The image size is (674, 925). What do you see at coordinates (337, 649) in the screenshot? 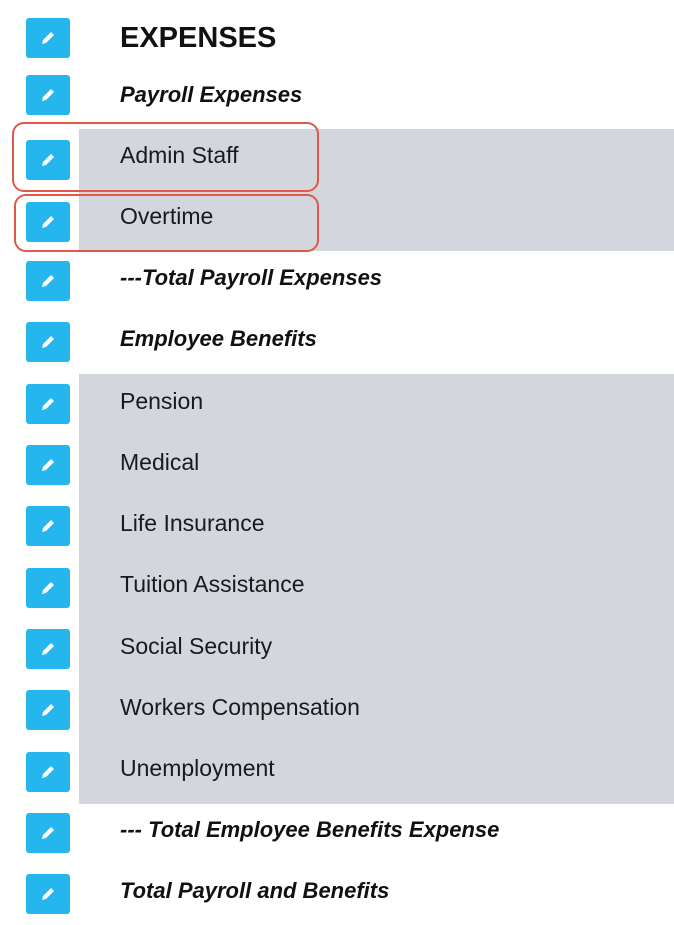
I see `list-item-social-security: Social Security` at bounding box center [337, 649].